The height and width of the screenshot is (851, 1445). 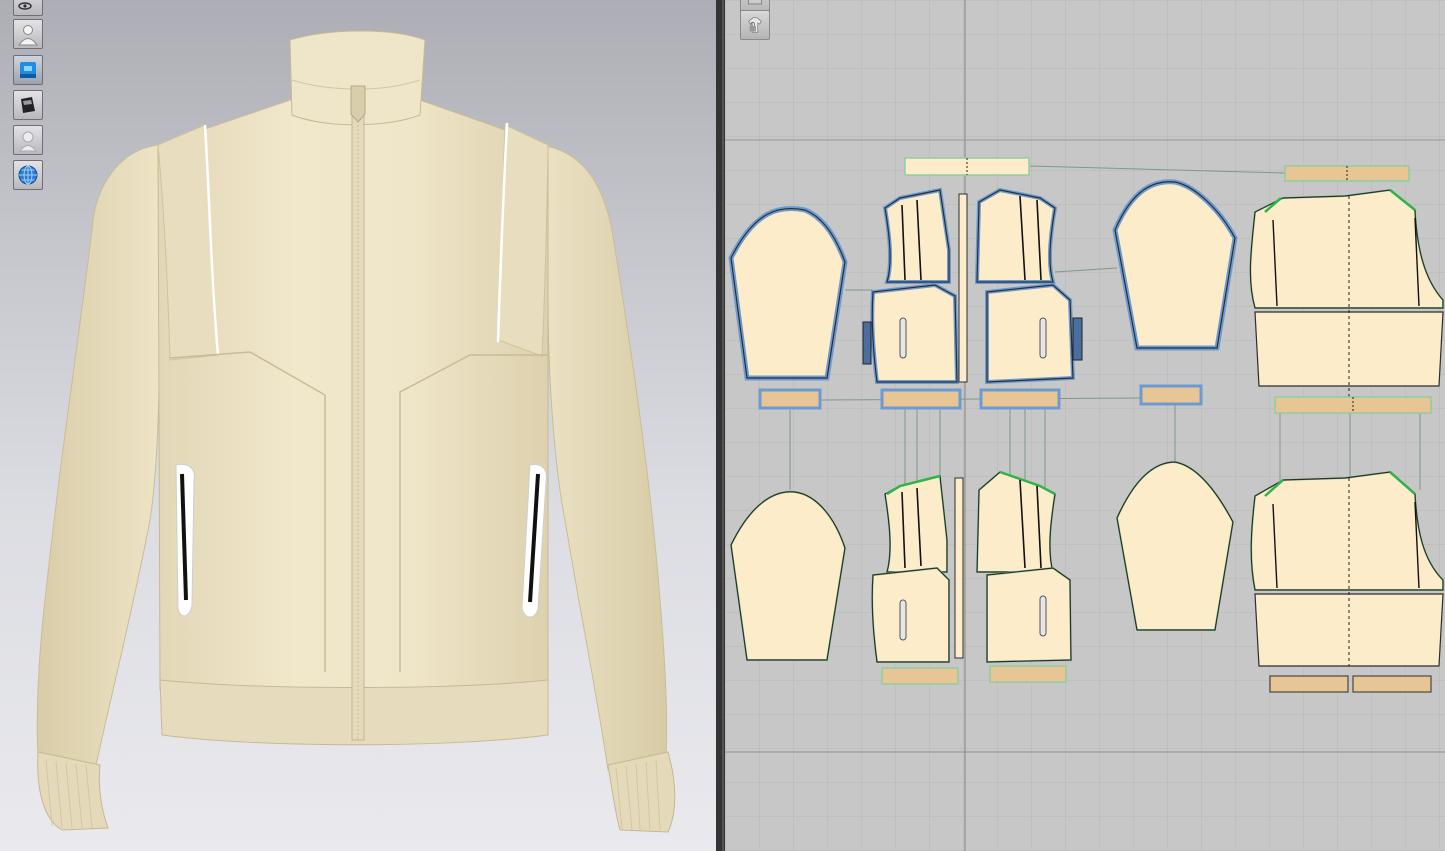 I want to click on cuff-band-left-top, so click(x=790, y=399).